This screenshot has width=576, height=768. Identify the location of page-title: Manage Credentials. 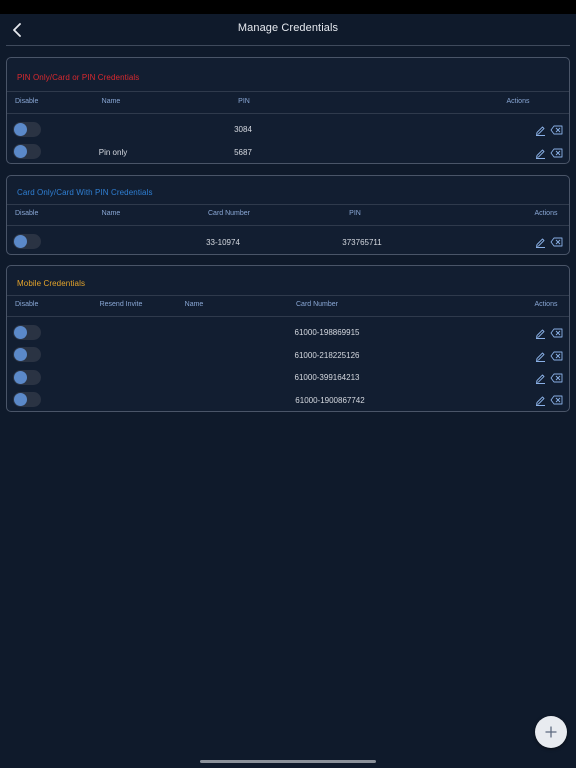
(288, 28).